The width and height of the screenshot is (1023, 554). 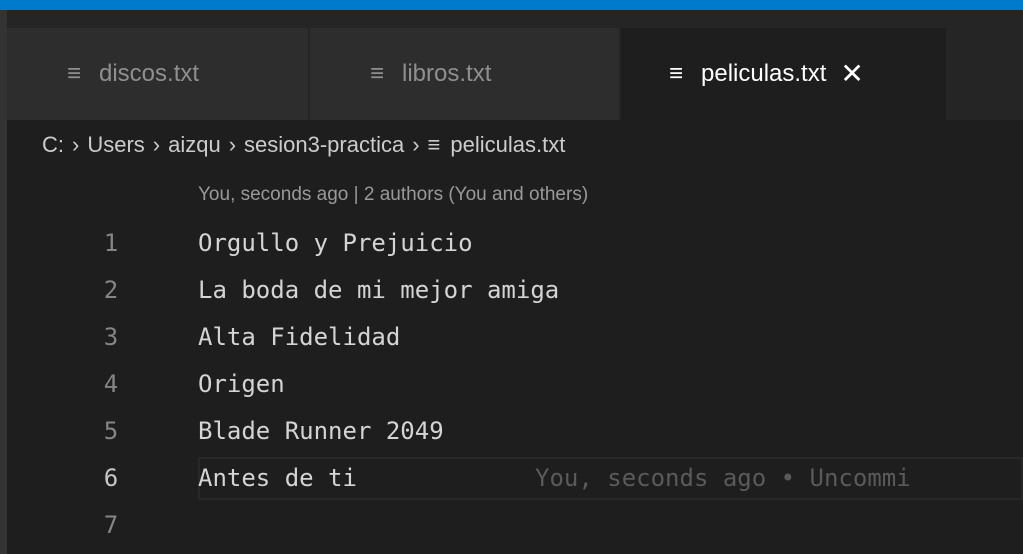 I want to click on breadcrumb-sesion3-practica: sesion3-practica, so click(x=324, y=145).